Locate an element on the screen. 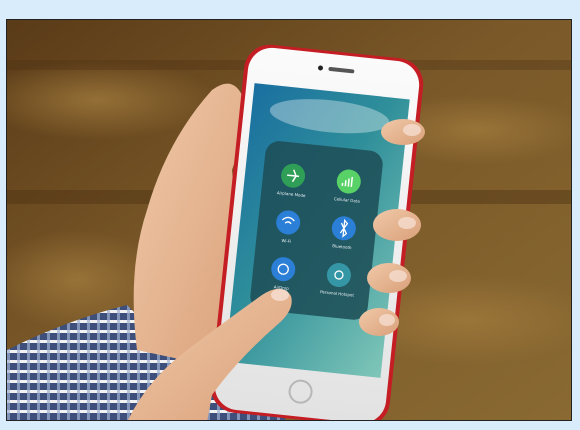 This screenshot has height=430, width=580. pointing-fingernail is located at coordinates (280, 295).